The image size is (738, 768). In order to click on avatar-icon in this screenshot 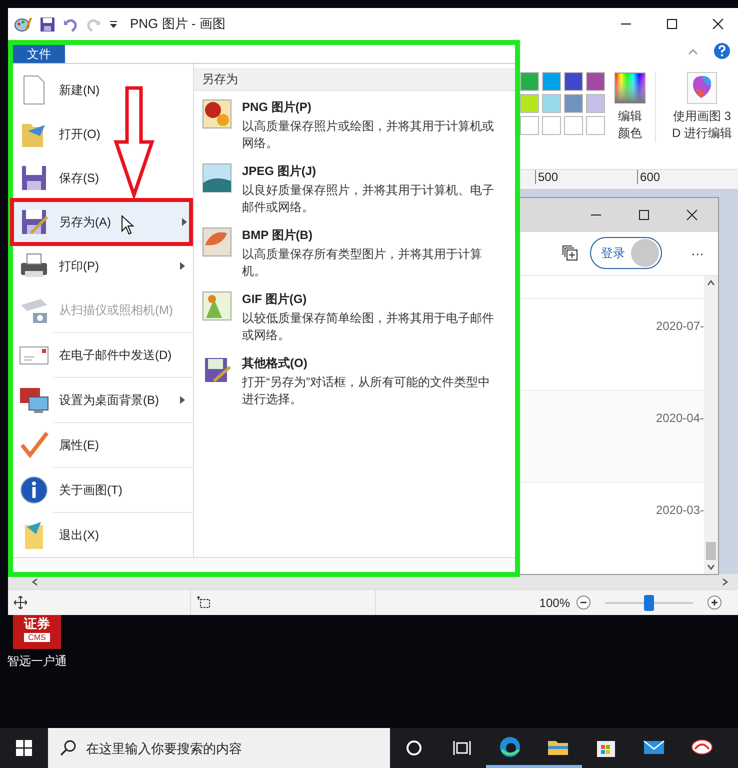, I will do `click(645, 253)`.